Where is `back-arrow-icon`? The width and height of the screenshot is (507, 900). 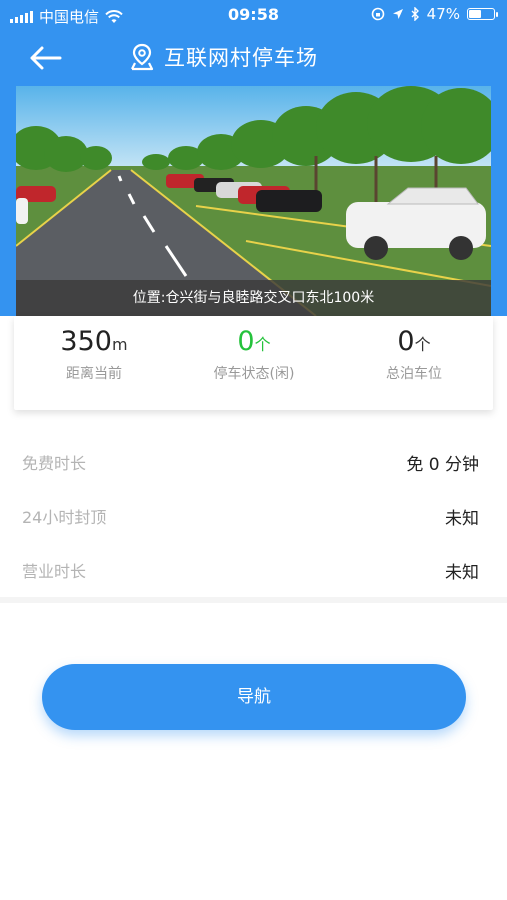
back-arrow-icon is located at coordinates (46, 58).